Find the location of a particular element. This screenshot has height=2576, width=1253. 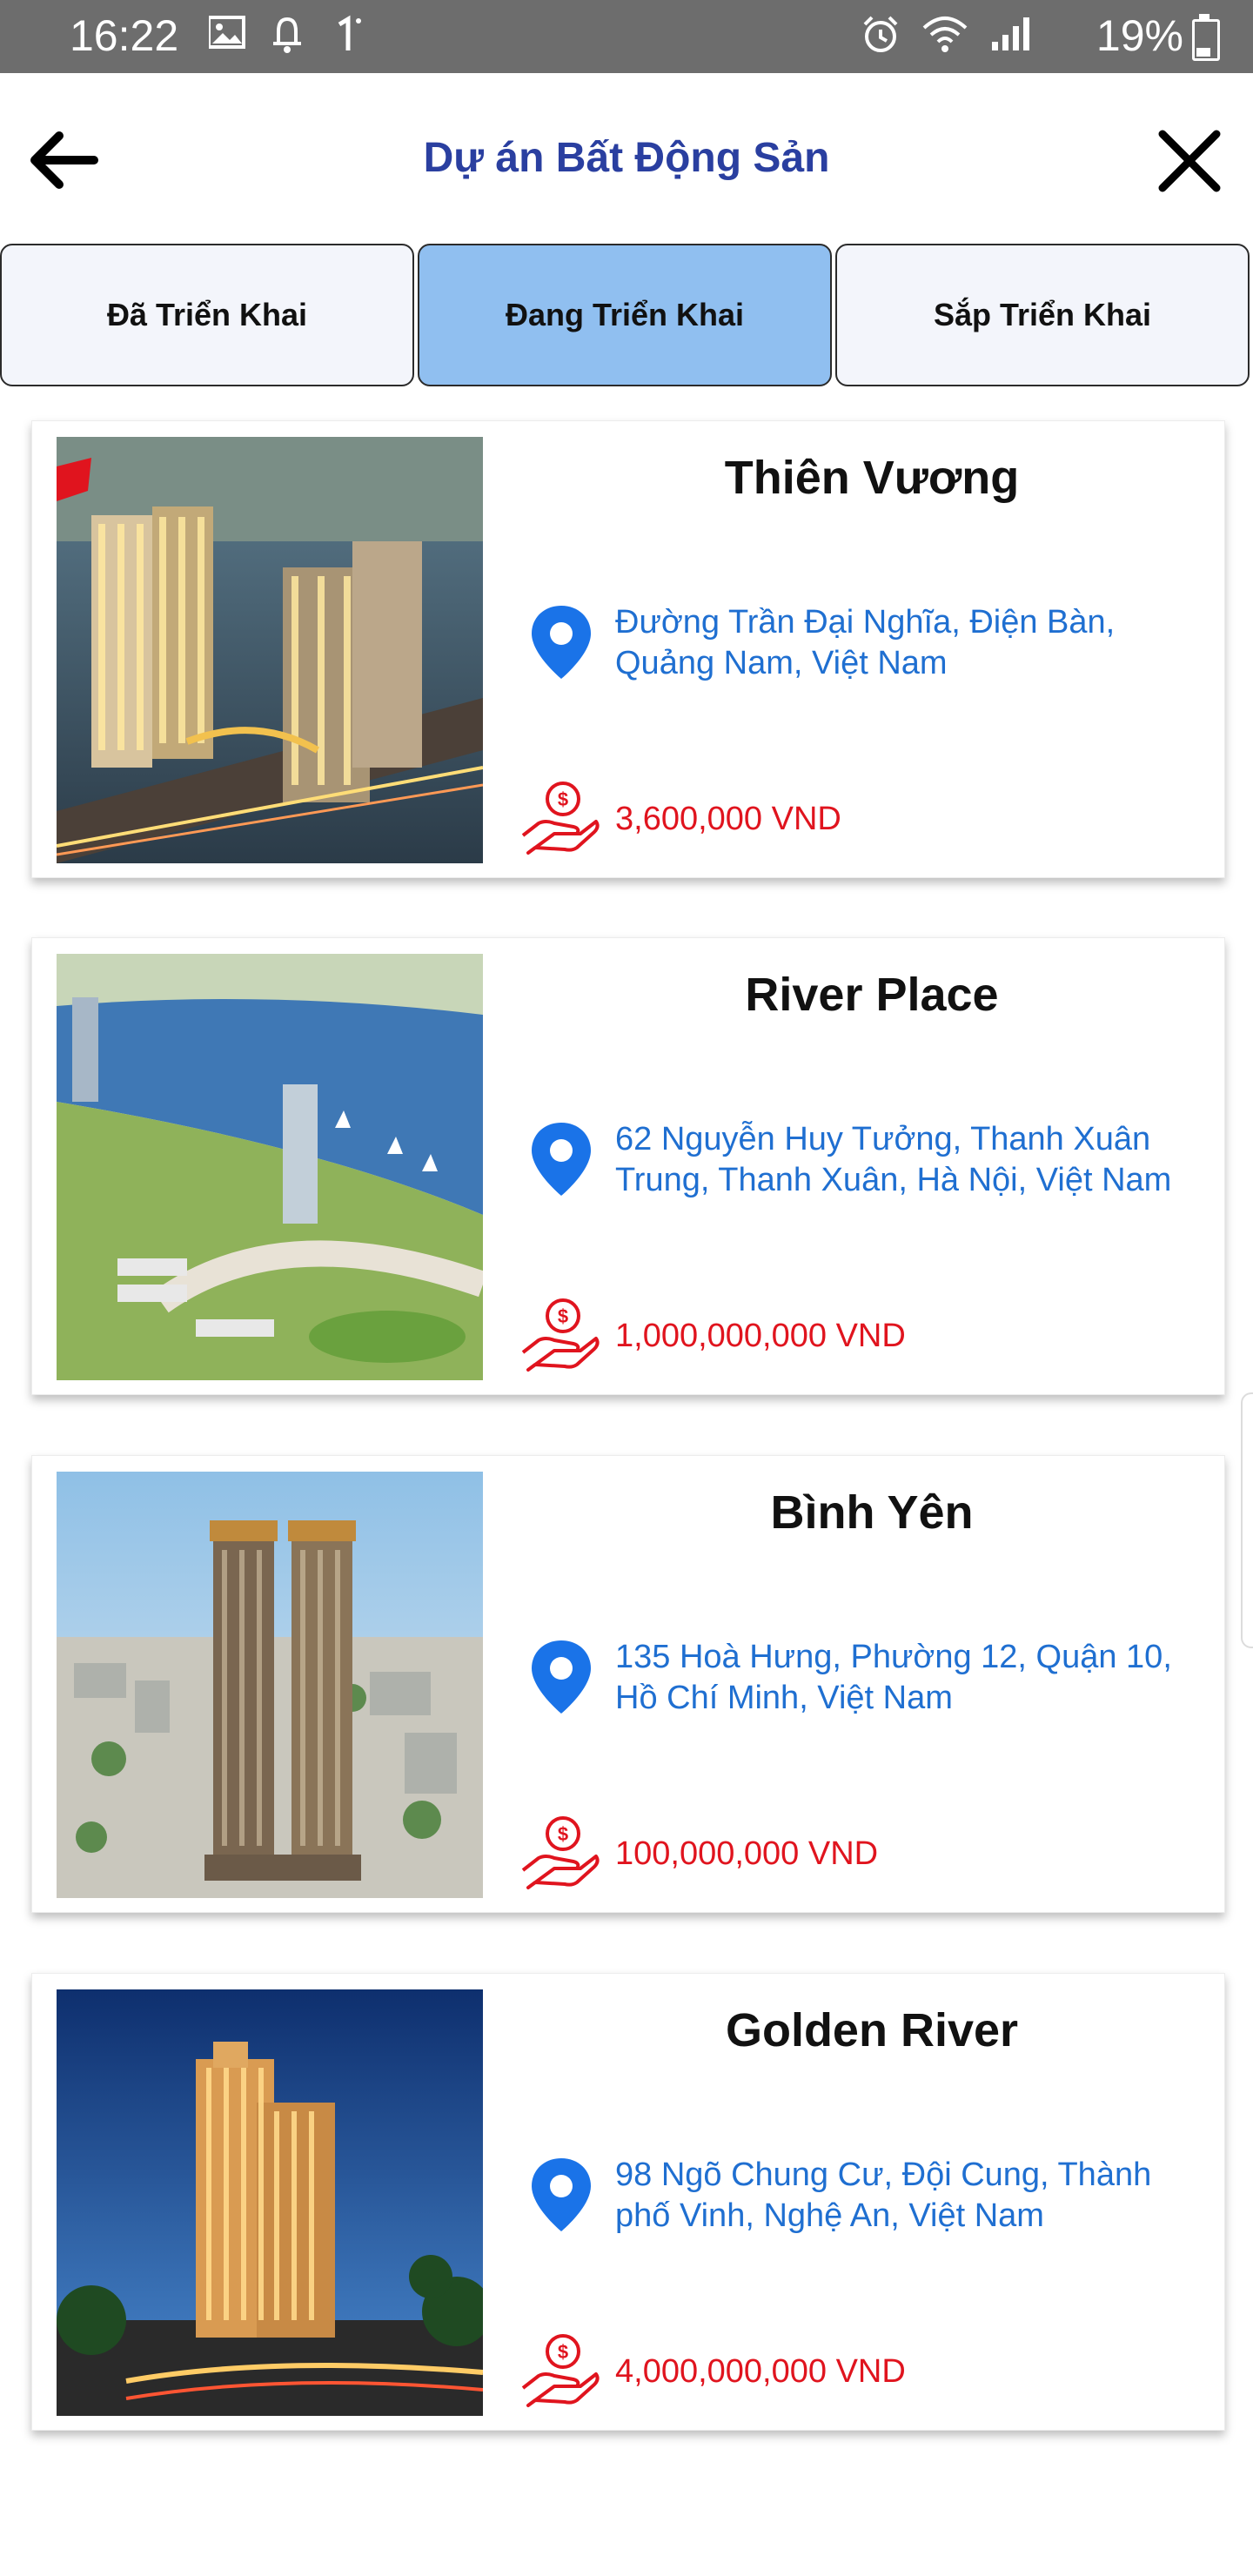

project-price: 3,600,000 VND is located at coordinates (728, 819).